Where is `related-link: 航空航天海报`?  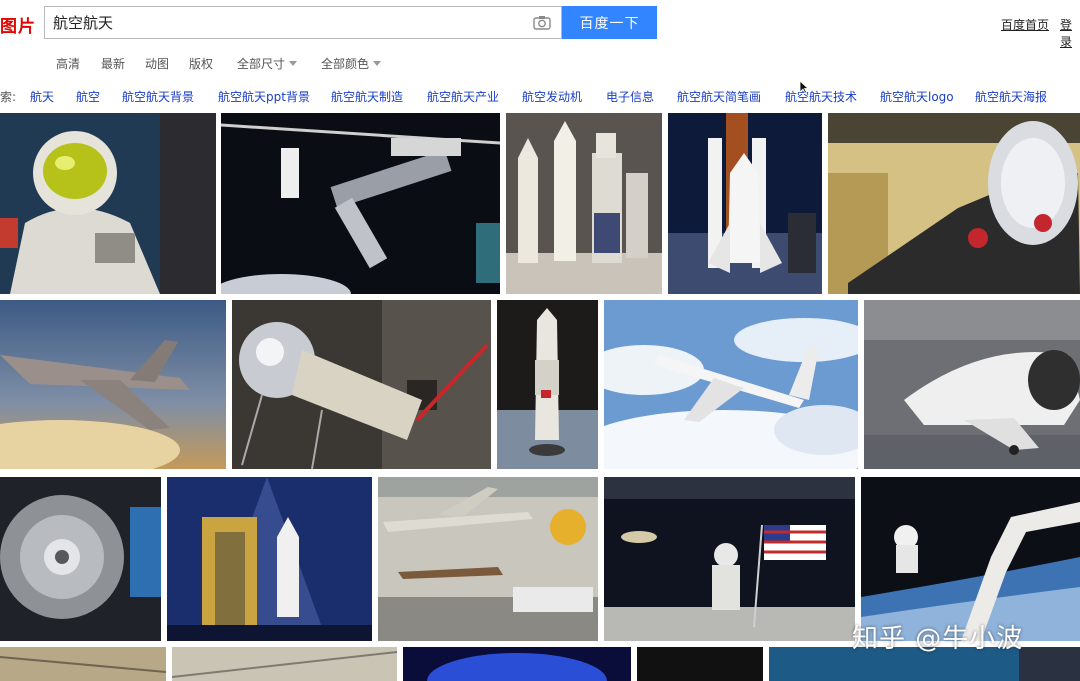 related-link: 航空航天海报 is located at coordinates (1011, 96).